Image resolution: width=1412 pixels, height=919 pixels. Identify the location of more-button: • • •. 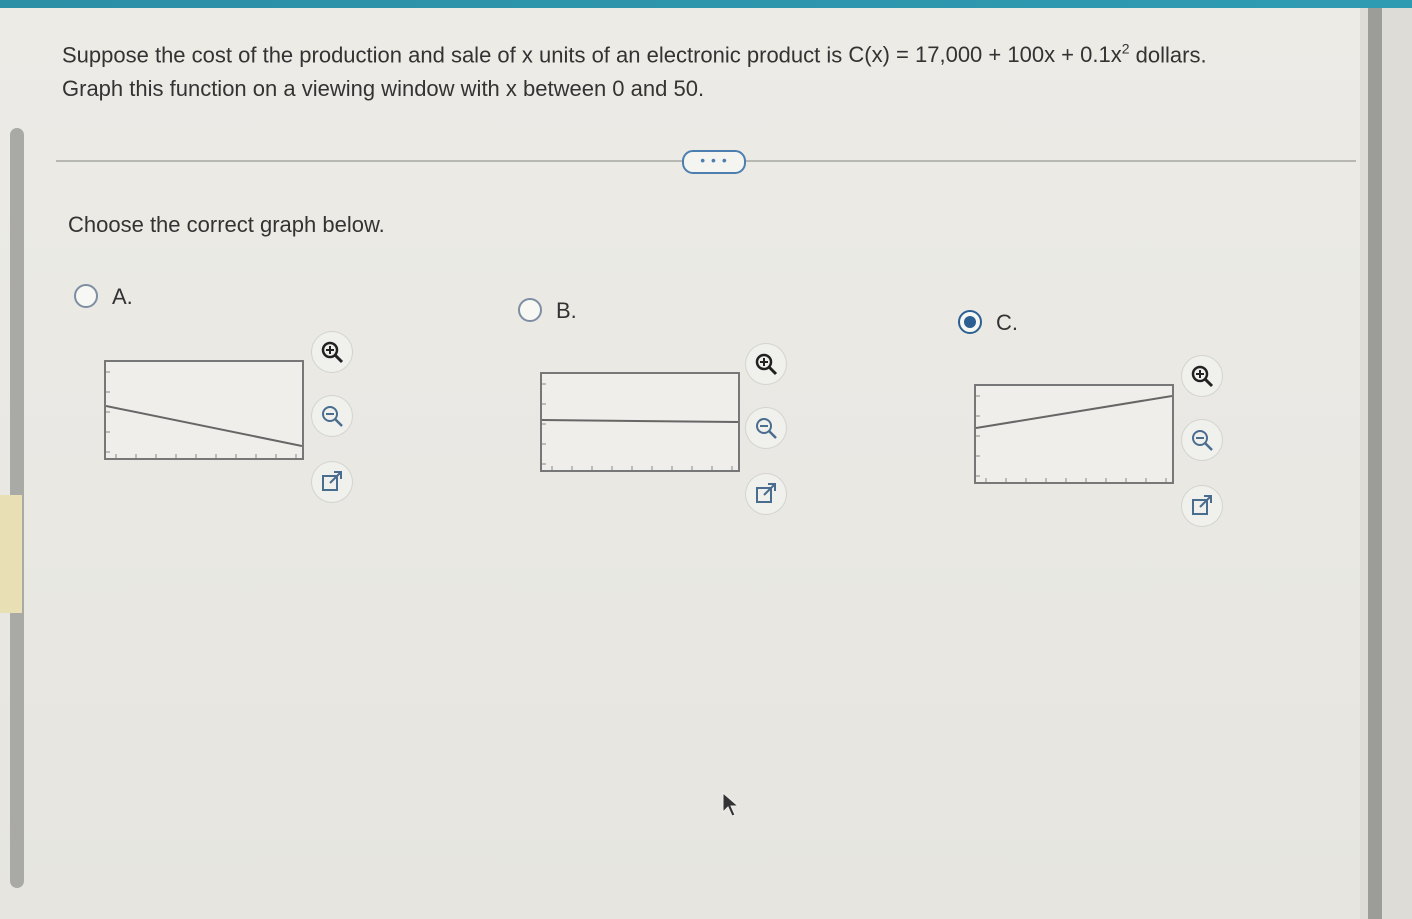
(714, 162).